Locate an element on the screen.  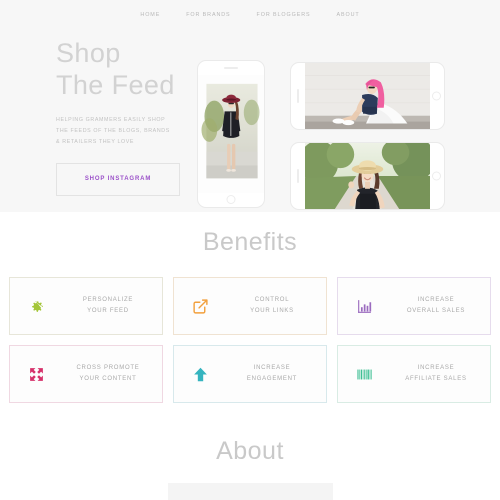
phone-landscape-bottom-screen is located at coordinates (367, 176).